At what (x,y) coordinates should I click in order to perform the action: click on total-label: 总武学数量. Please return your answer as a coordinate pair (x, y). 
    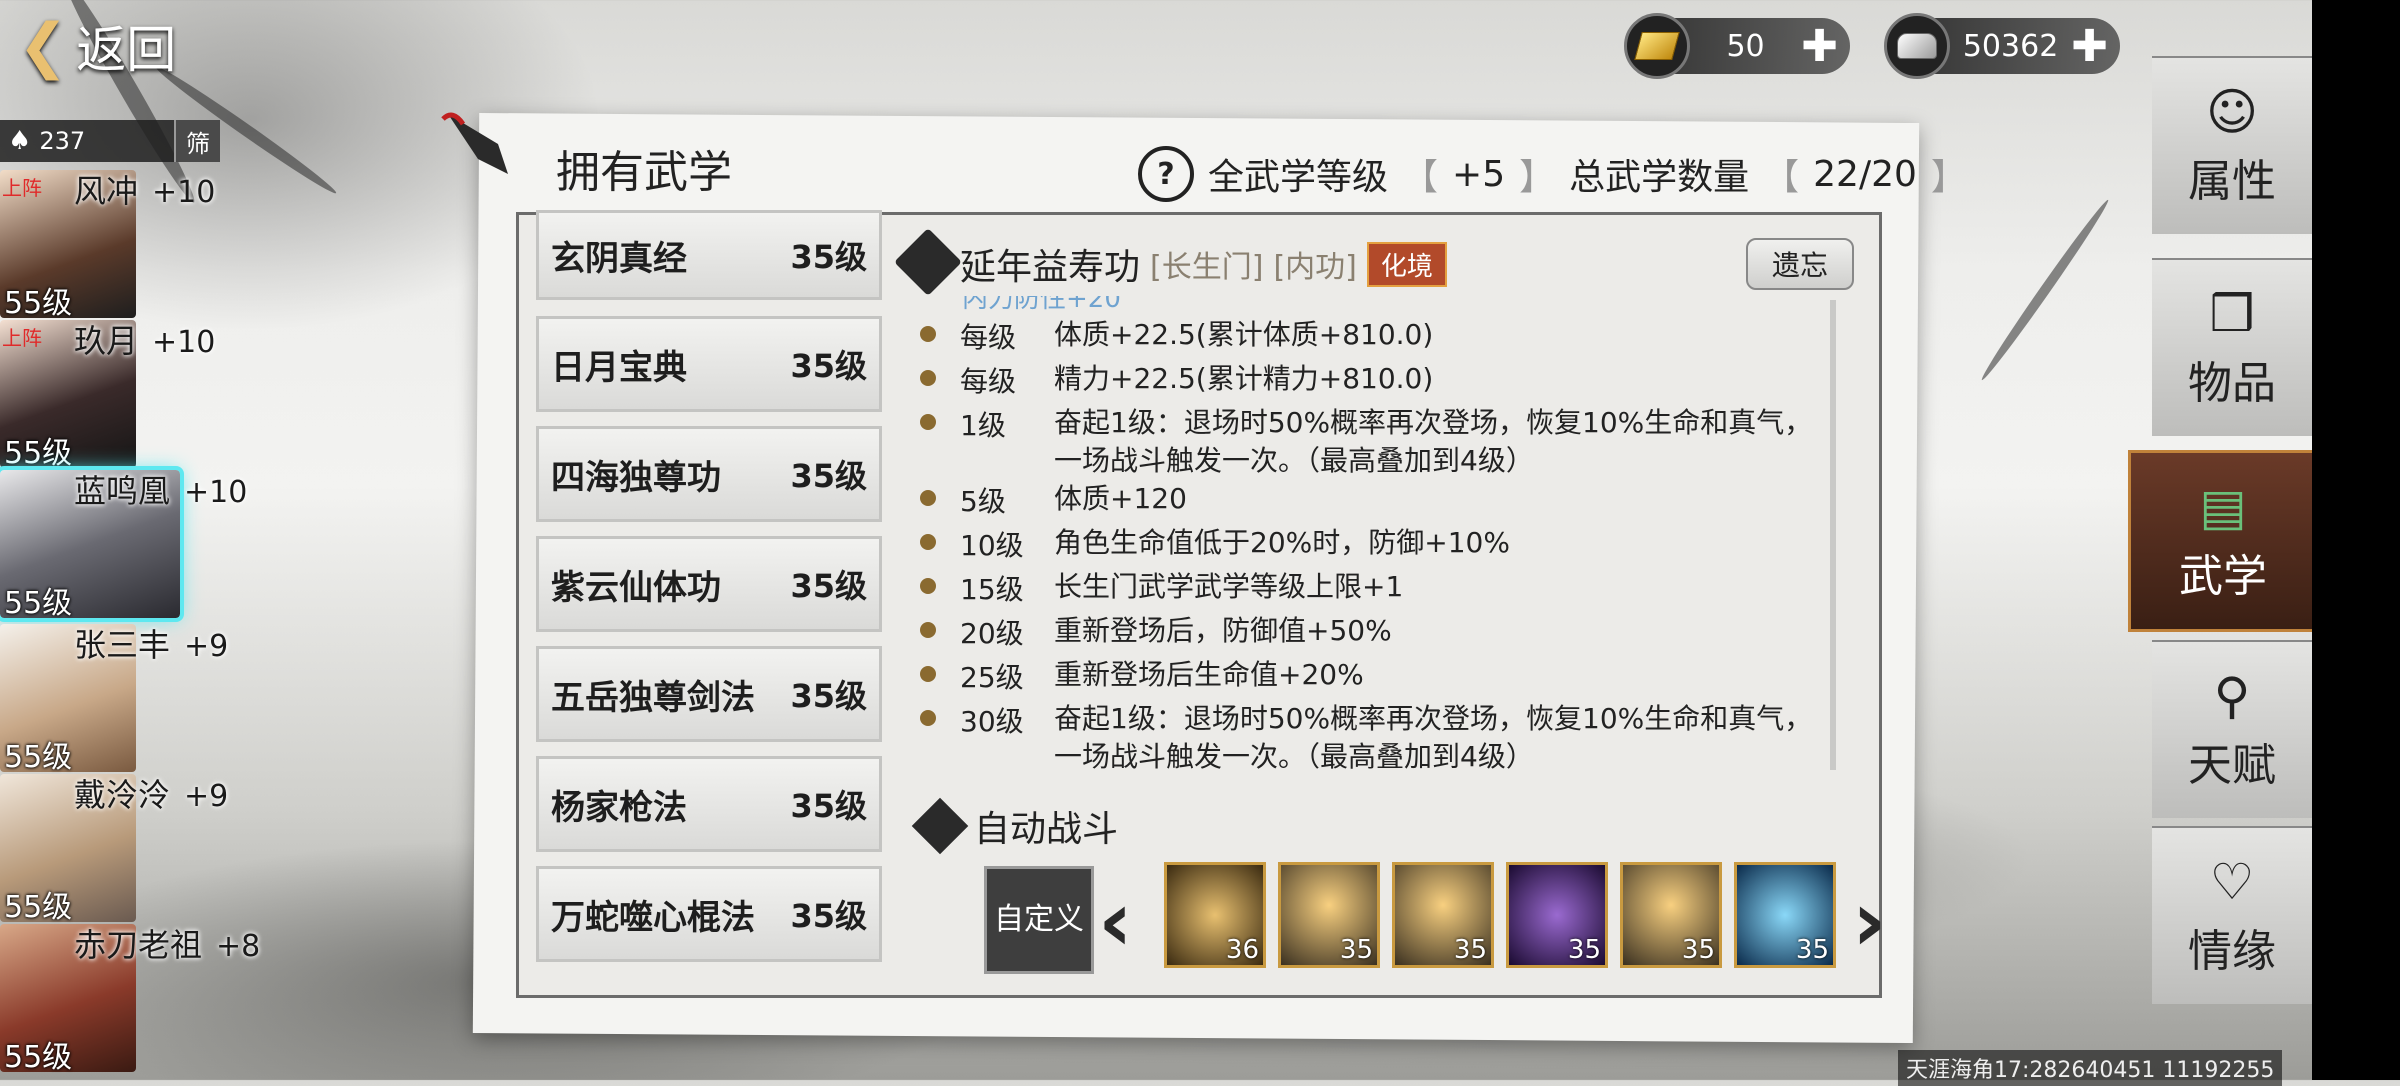
    Looking at the image, I should click on (1659, 177).